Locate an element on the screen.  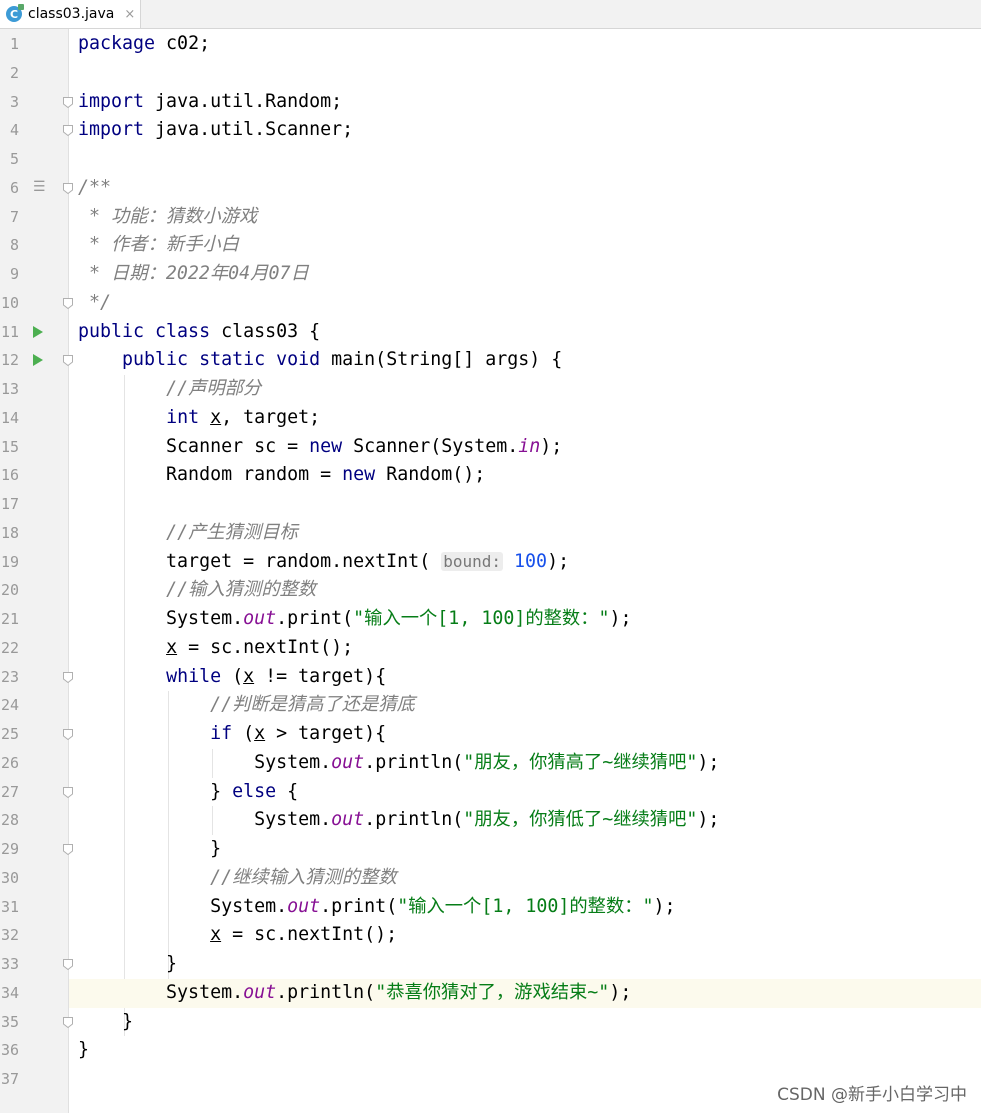
line-number: 22 is located at coordinates (9, 647).